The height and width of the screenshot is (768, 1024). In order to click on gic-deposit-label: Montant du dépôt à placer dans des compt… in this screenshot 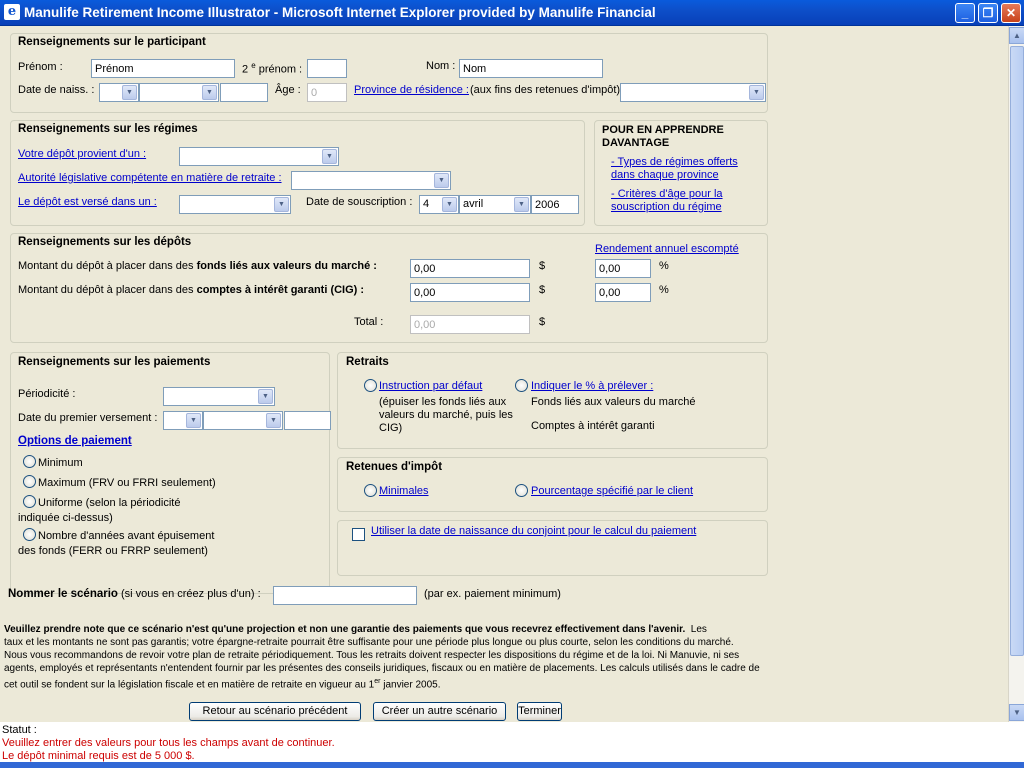, I will do `click(191, 290)`.